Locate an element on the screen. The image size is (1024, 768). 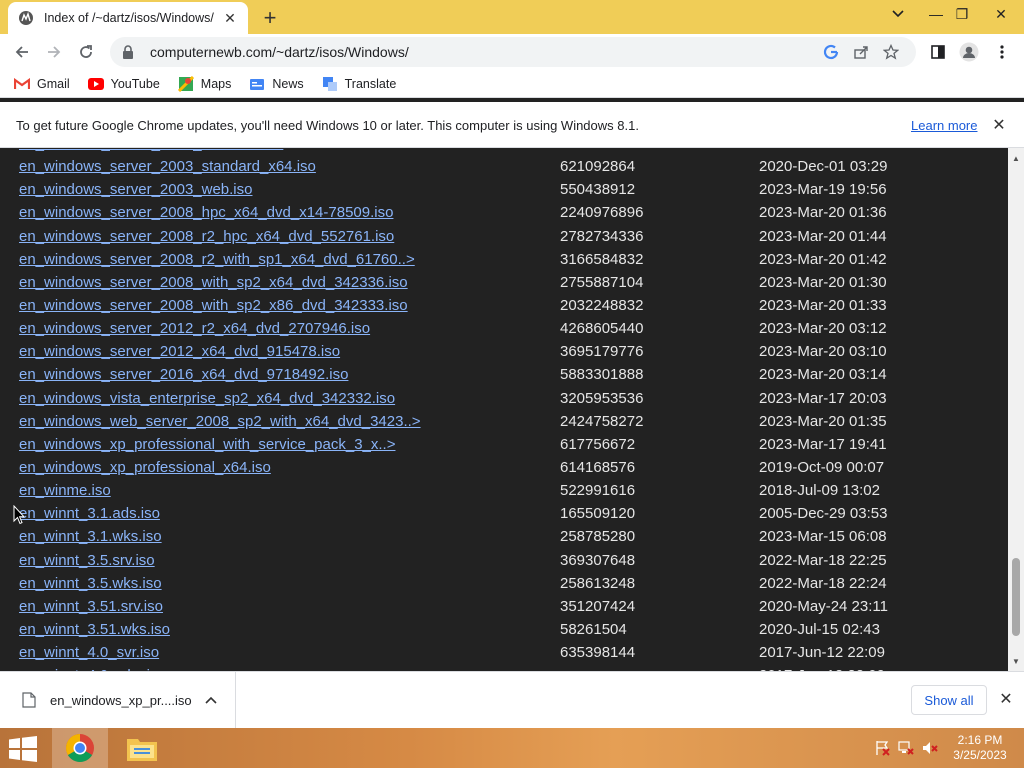
menu-button is located at coordinates (1002, 52).